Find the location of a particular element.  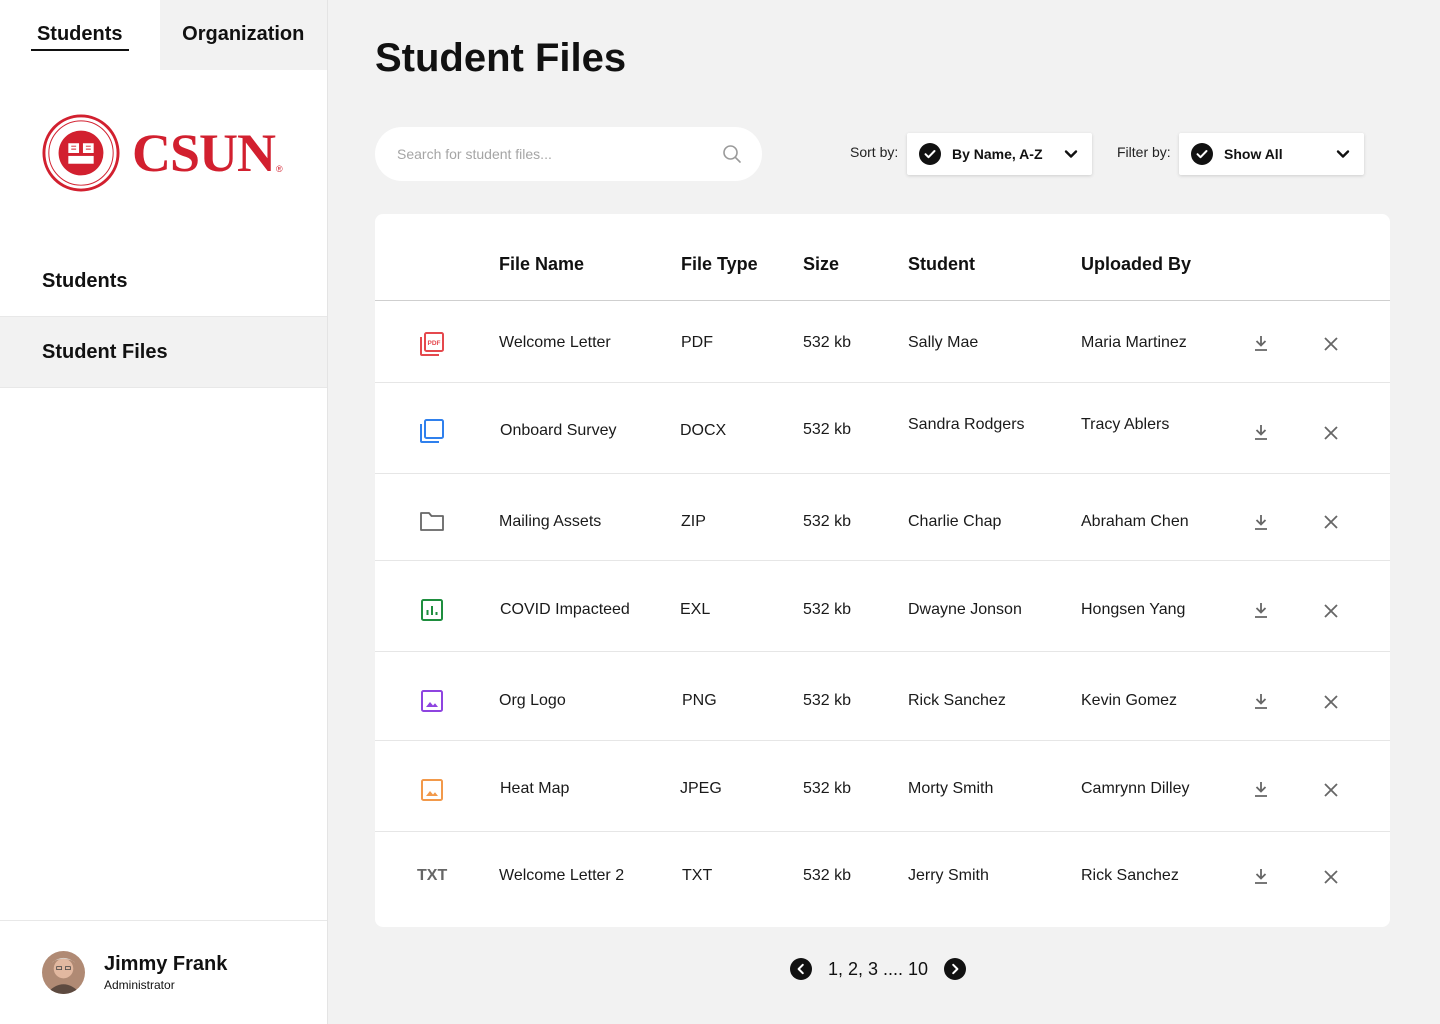

search-bar is located at coordinates (568, 154).